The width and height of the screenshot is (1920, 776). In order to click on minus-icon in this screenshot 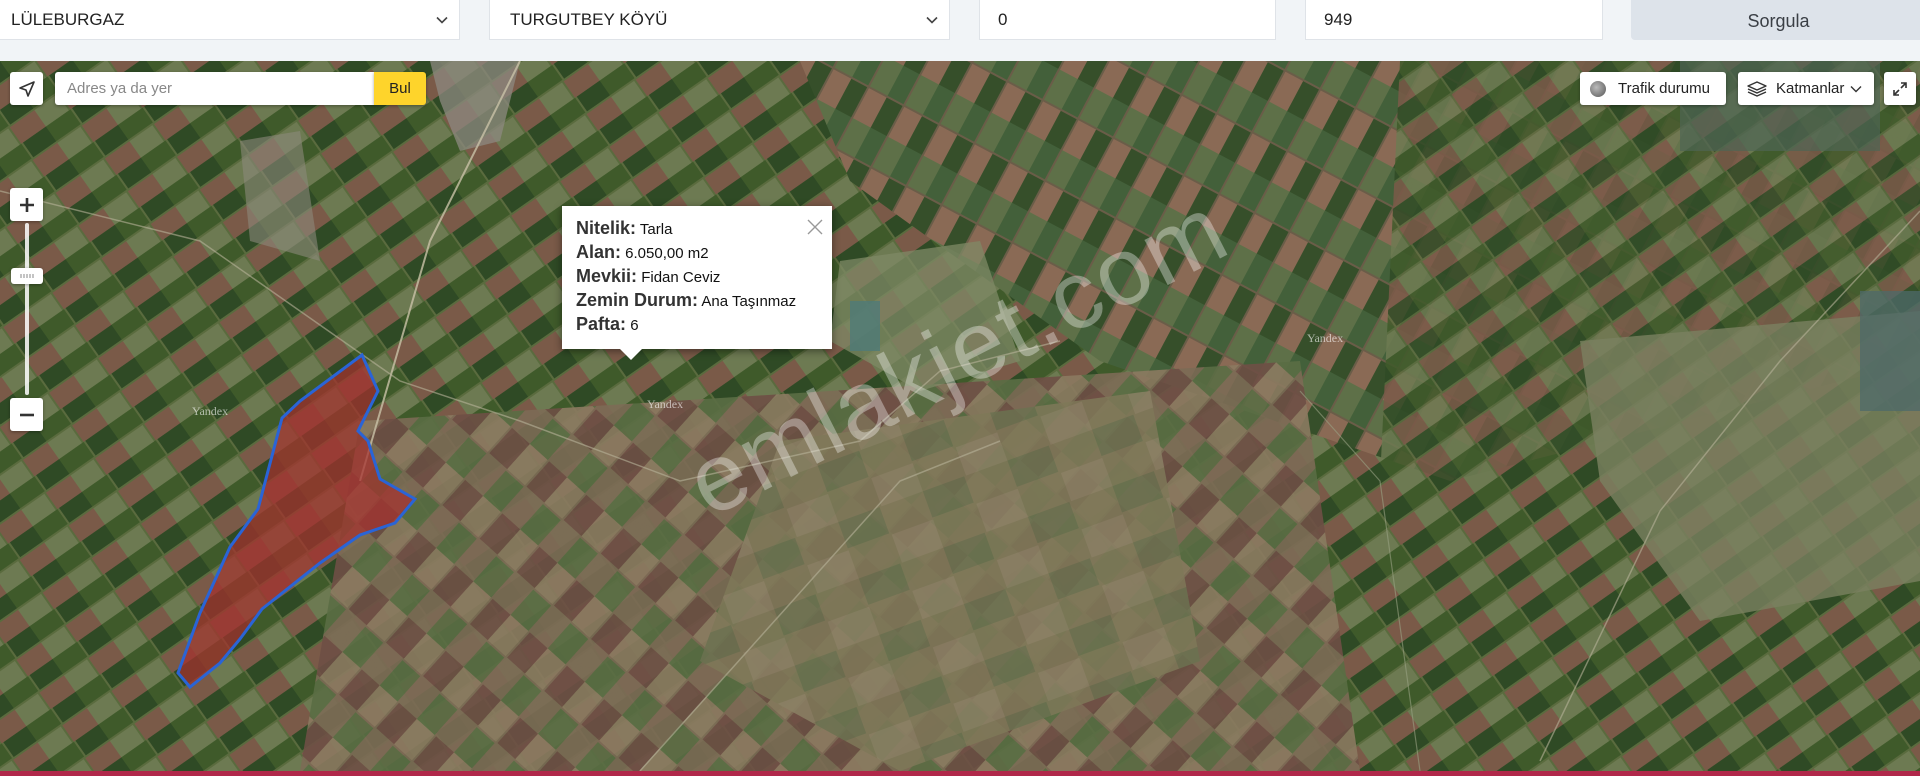, I will do `click(26, 414)`.